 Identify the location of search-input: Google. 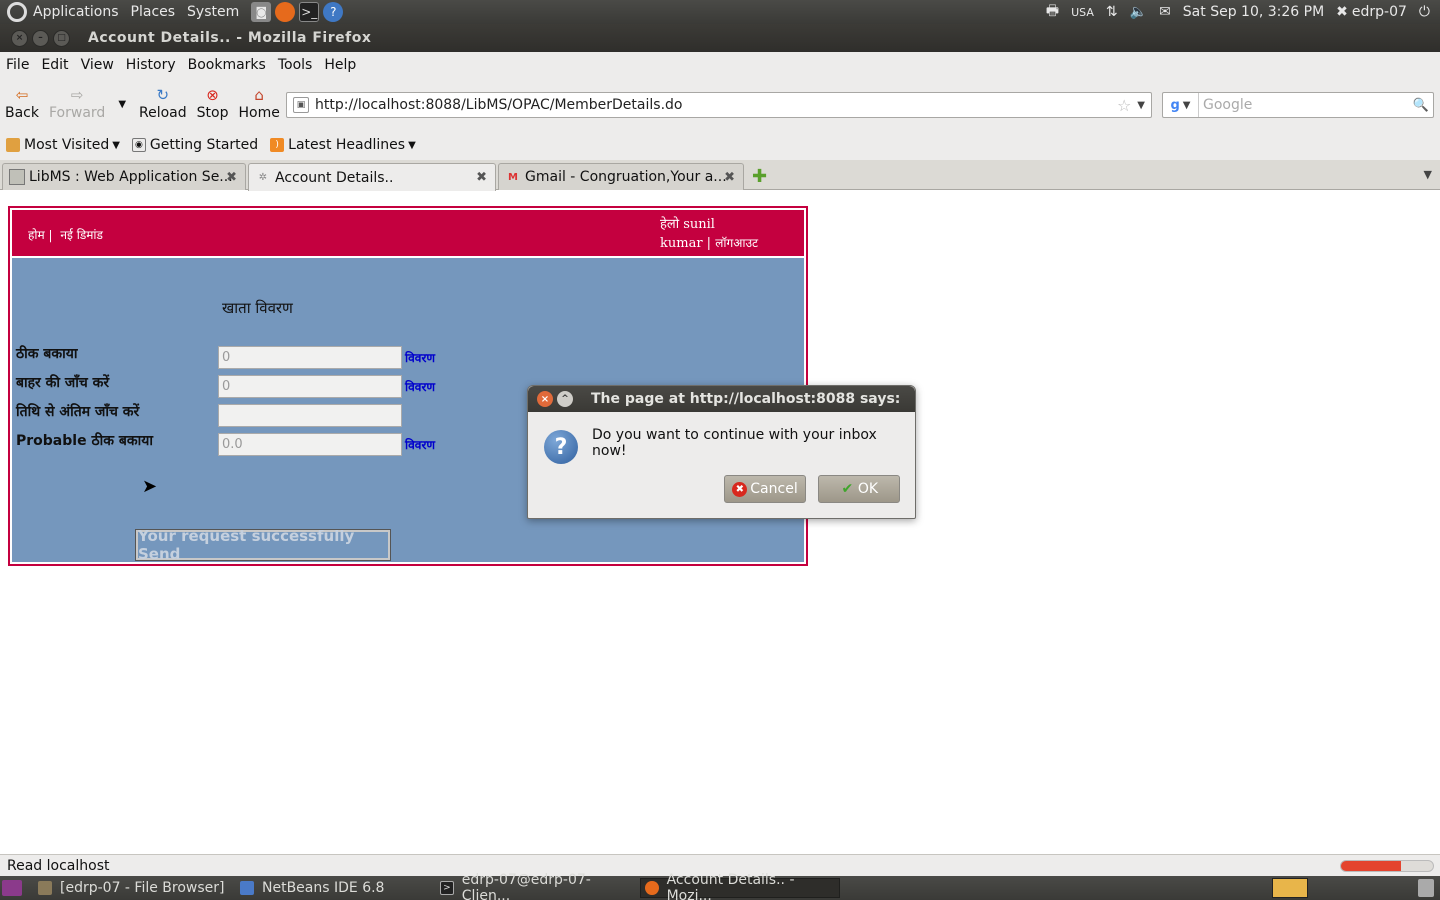
(1227, 105).